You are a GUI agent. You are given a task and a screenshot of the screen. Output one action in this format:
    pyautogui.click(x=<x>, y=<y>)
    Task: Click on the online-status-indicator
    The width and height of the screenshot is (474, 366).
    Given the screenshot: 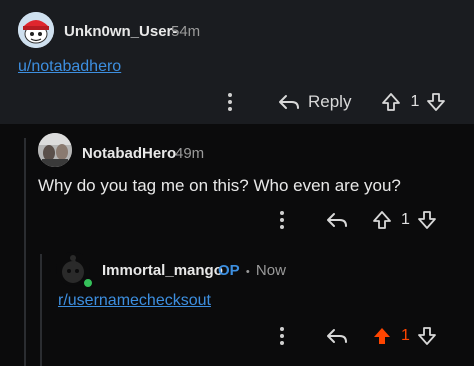 What is the action you would take?
    pyautogui.click(x=88, y=283)
    